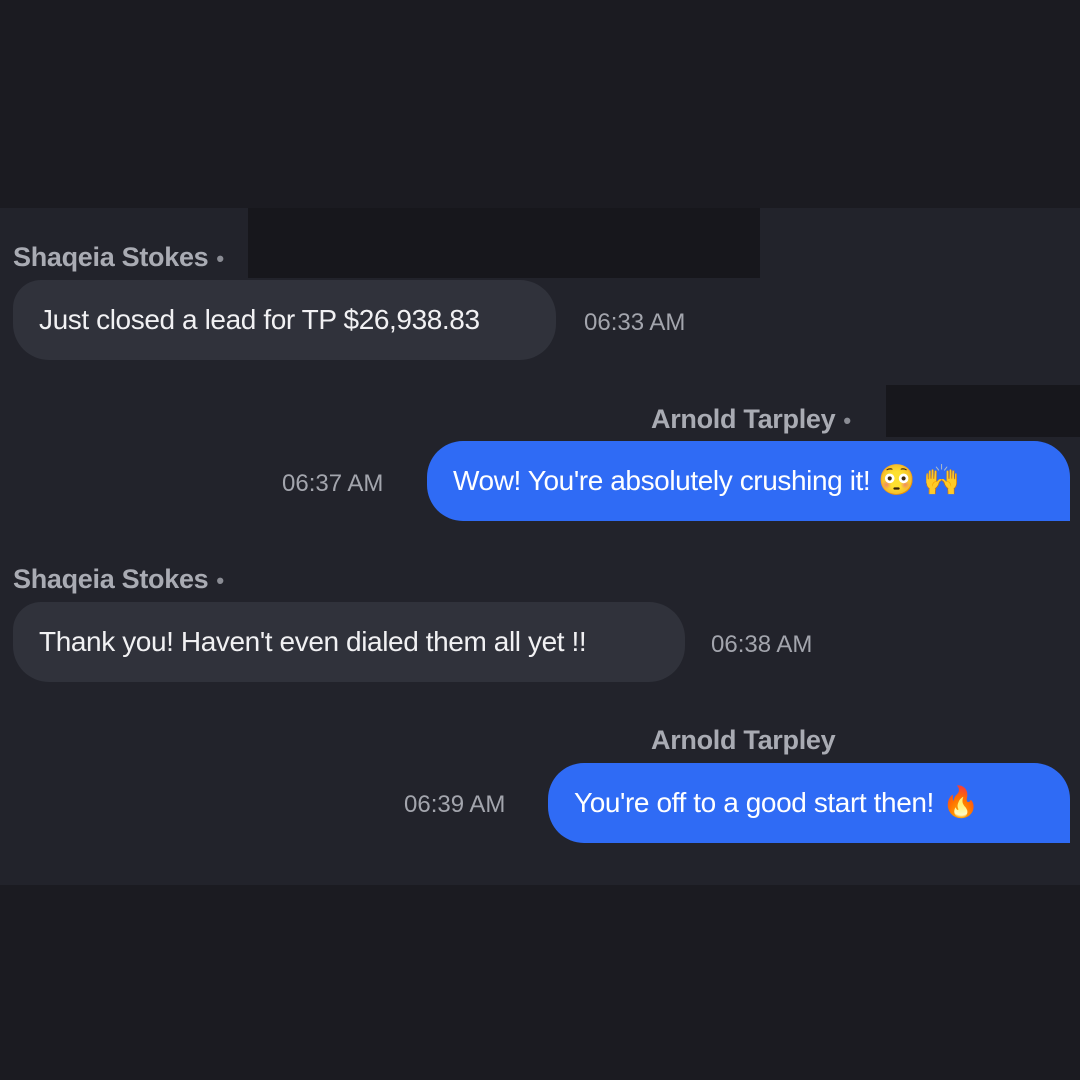 The image size is (1080, 1080). Describe the element at coordinates (942, 480) in the screenshot. I see `raising-hands-emoji-icon: 🙌` at that location.